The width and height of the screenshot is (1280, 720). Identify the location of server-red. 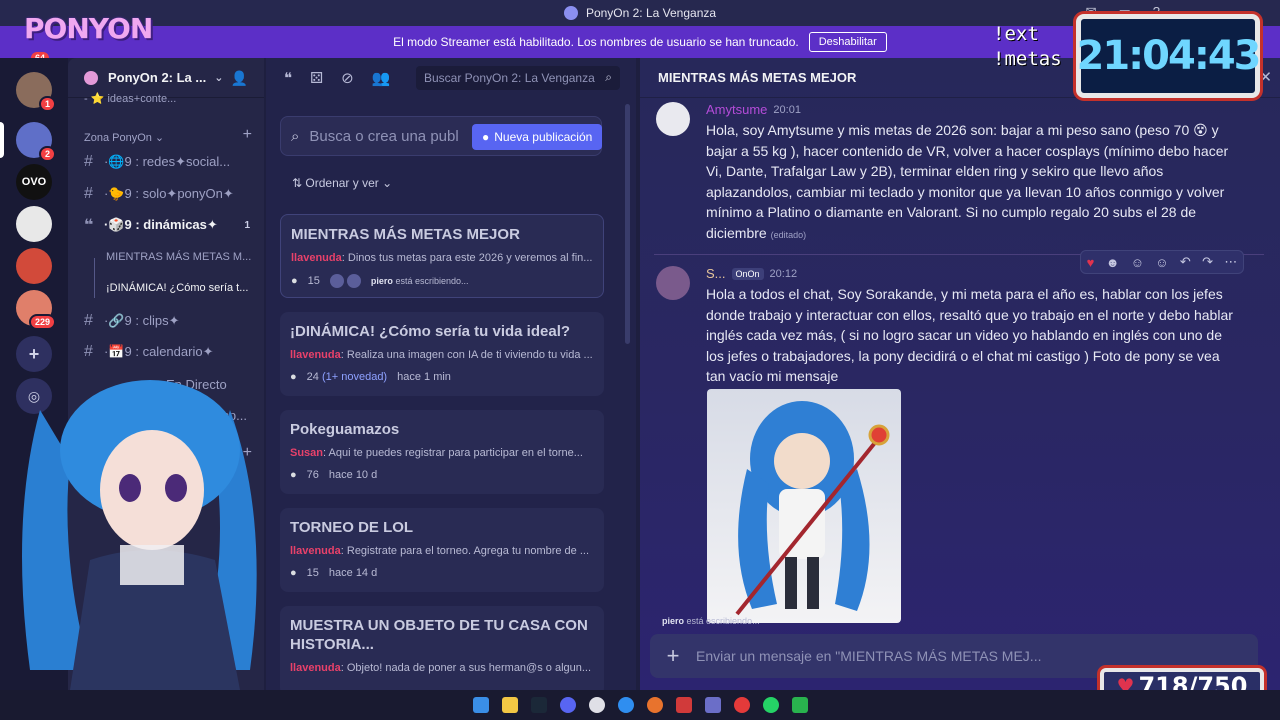
(34, 266).